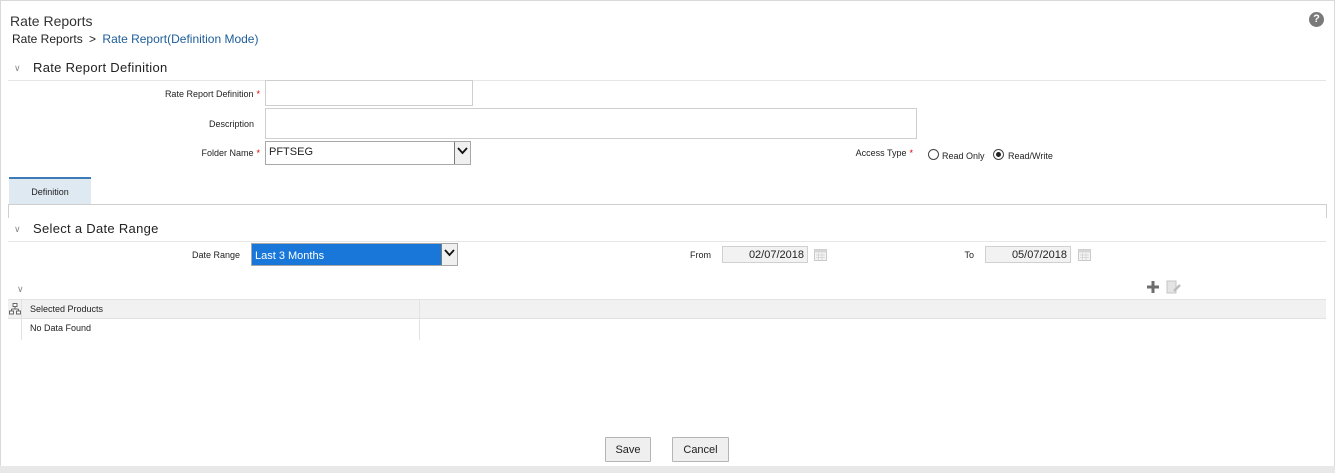 The height and width of the screenshot is (473, 1335). Describe the element at coordinates (47, 39) in the screenshot. I see `breadcrumb-root: Rate Reports` at that location.